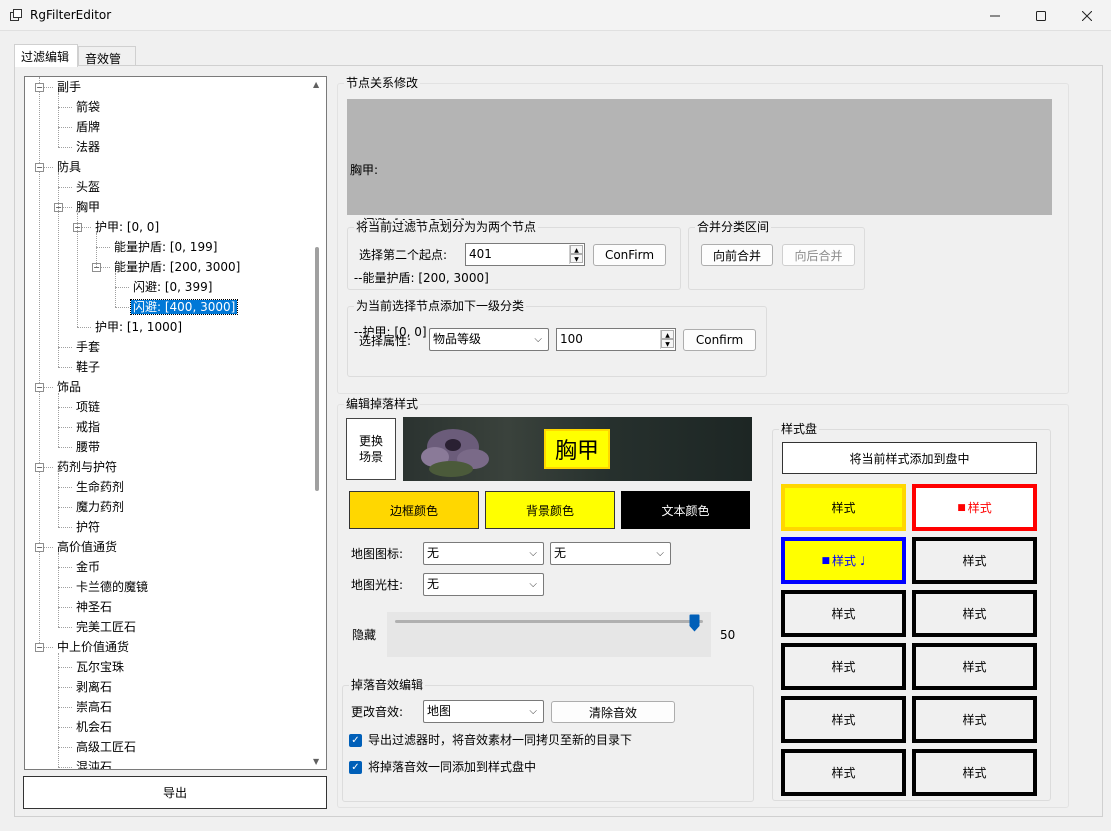  Describe the element at coordinates (355, 740) in the screenshot. I see `copy-sound-checkbox: ✓` at that location.